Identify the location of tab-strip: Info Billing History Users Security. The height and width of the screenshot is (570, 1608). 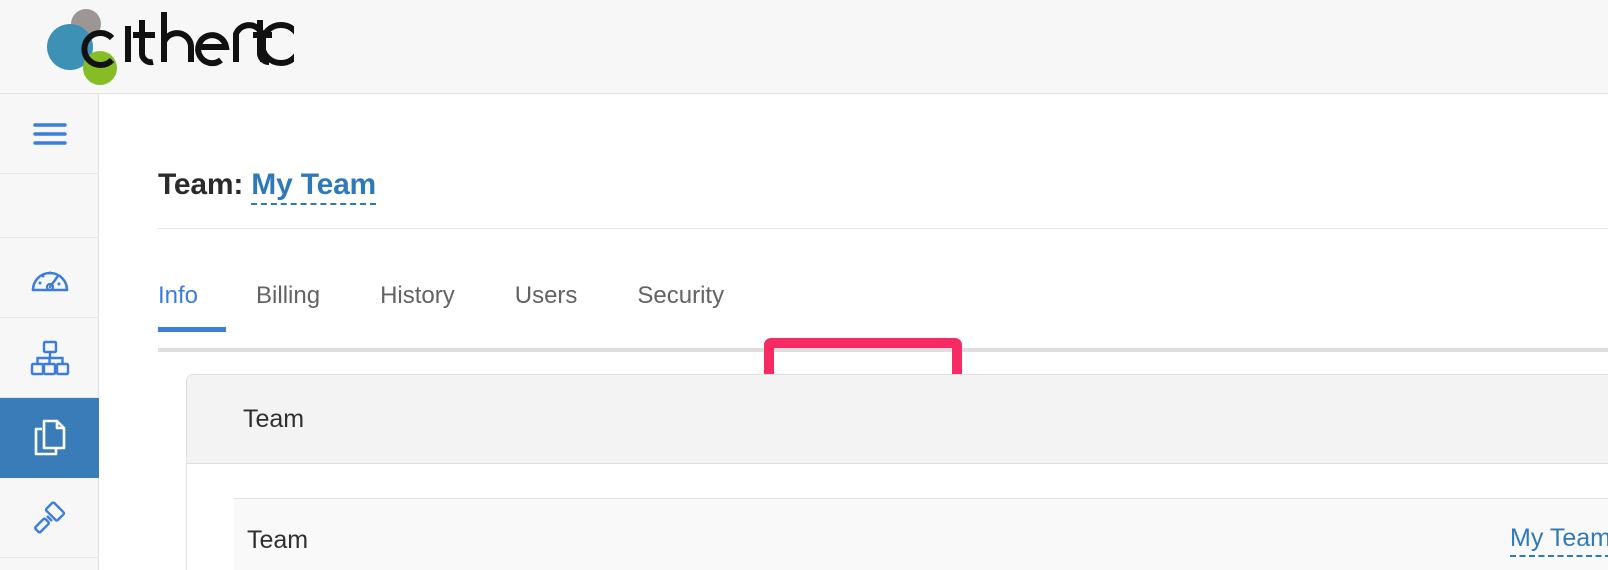
(456, 297).